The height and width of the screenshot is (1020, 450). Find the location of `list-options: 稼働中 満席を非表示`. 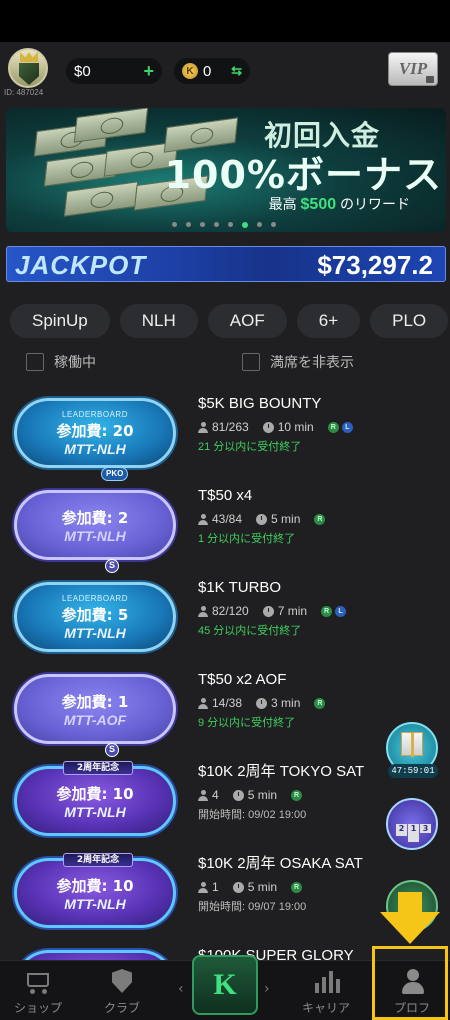

list-options: 稼働中 満席を非表示 is located at coordinates (225, 364).